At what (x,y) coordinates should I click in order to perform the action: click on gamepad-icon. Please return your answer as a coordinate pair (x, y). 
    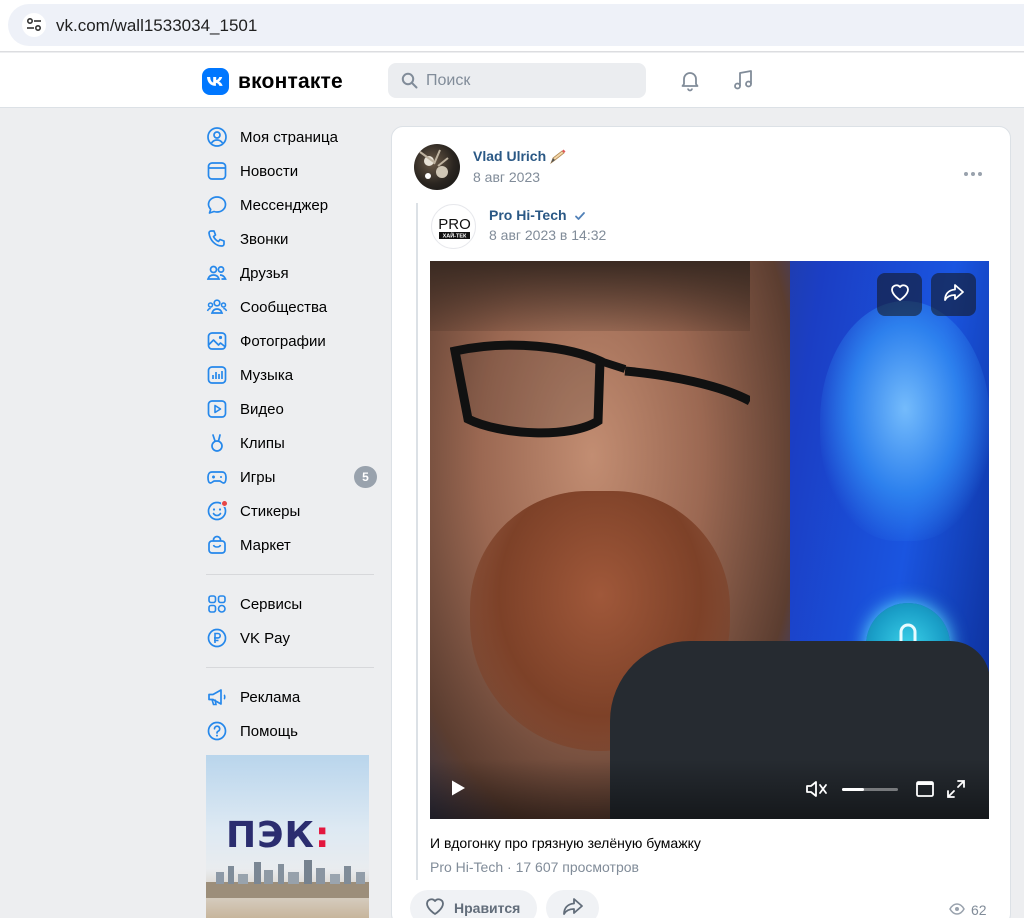
    Looking at the image, I should click on (217, 477).